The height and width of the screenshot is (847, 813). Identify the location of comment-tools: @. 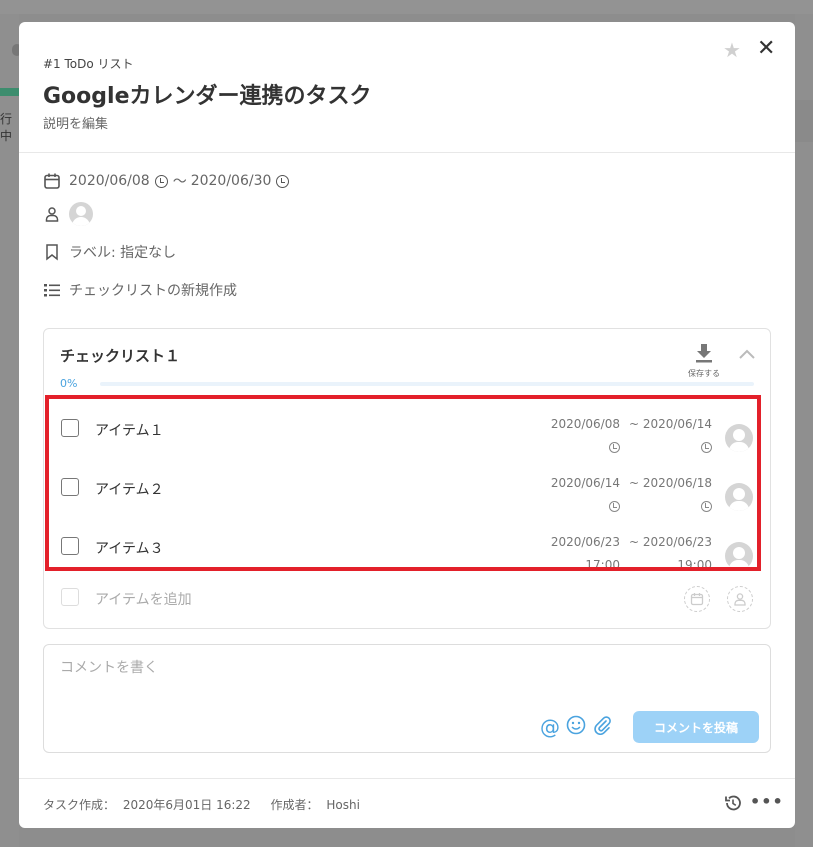
(576, 727).